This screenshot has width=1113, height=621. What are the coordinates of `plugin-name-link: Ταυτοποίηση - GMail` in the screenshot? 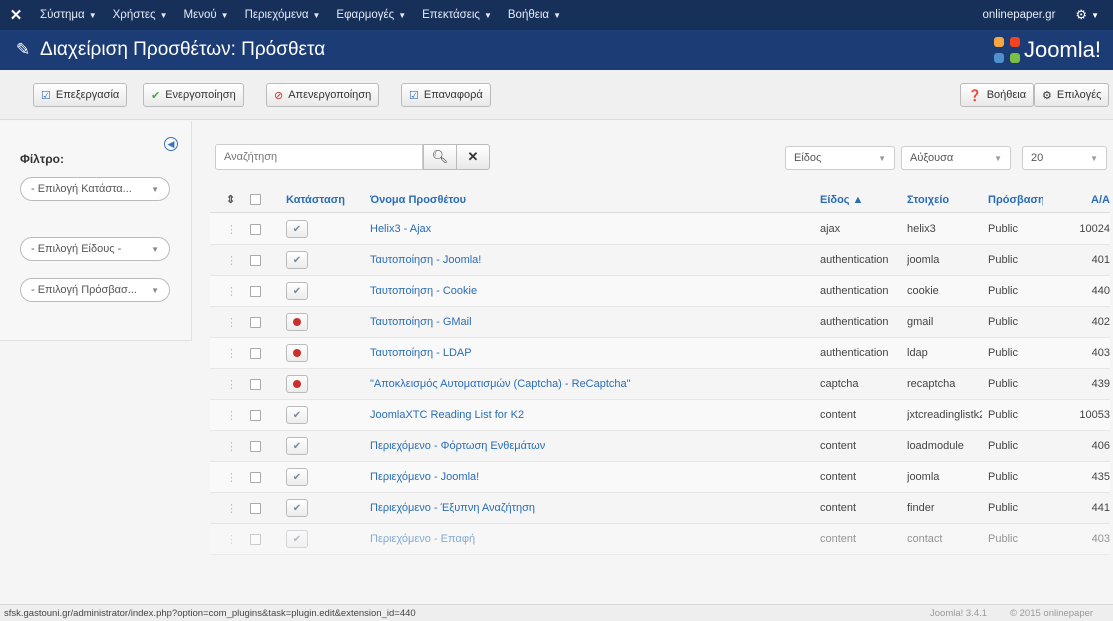 It's located at (580, 322).